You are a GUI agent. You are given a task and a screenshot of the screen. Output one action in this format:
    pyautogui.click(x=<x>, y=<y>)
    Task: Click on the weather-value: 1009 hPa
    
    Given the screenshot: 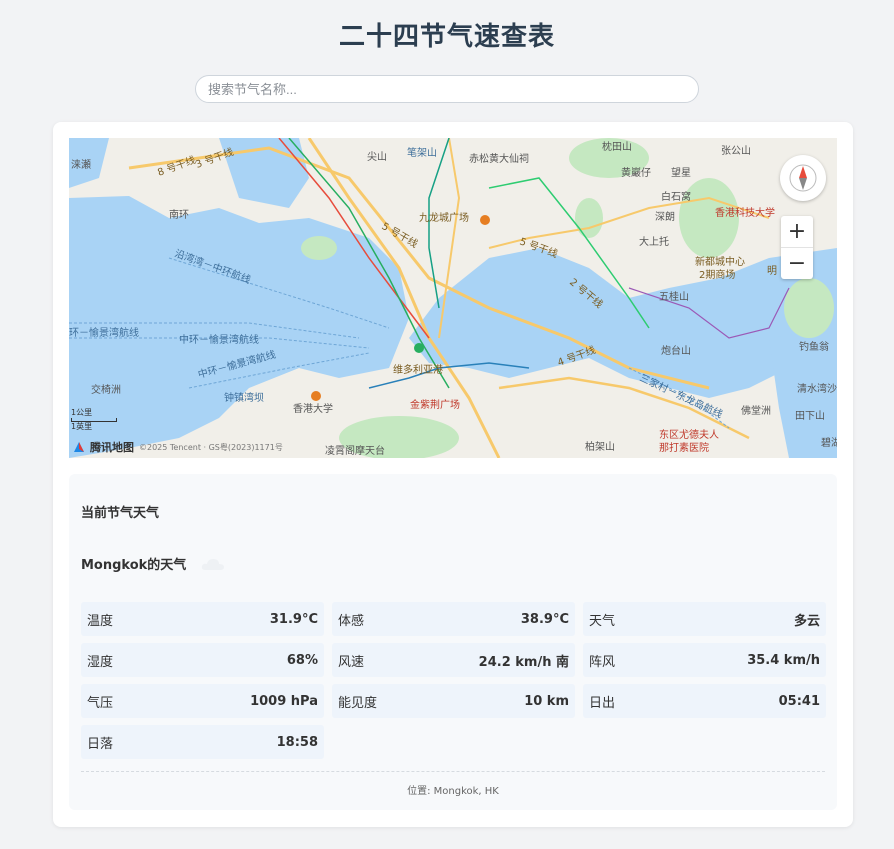 What is the action you would take?
    pyautogui.click(x=284, y=701)
    